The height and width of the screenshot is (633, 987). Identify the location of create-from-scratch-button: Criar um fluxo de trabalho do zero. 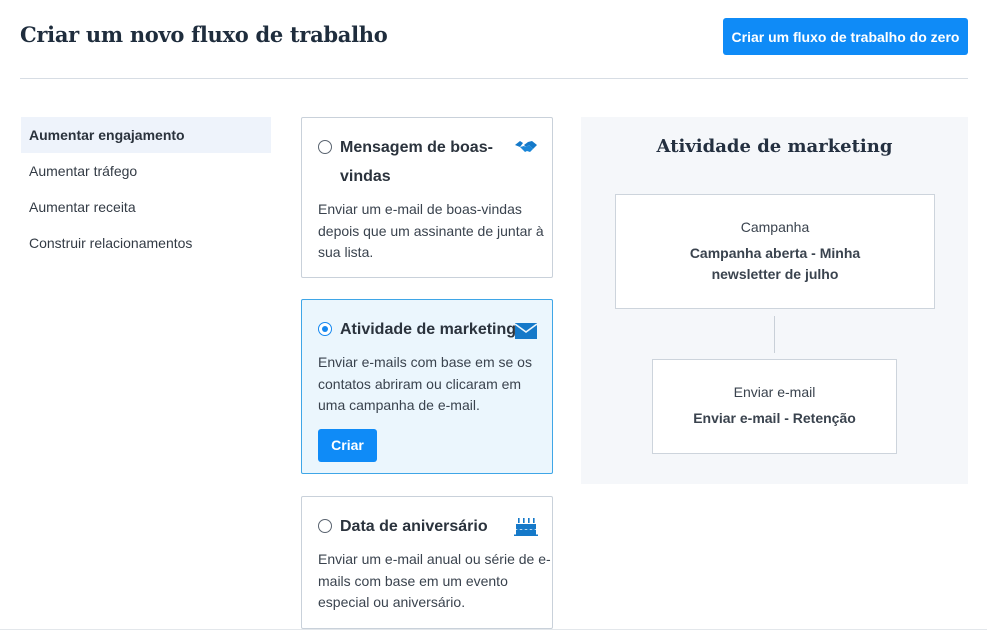
(845, 36).